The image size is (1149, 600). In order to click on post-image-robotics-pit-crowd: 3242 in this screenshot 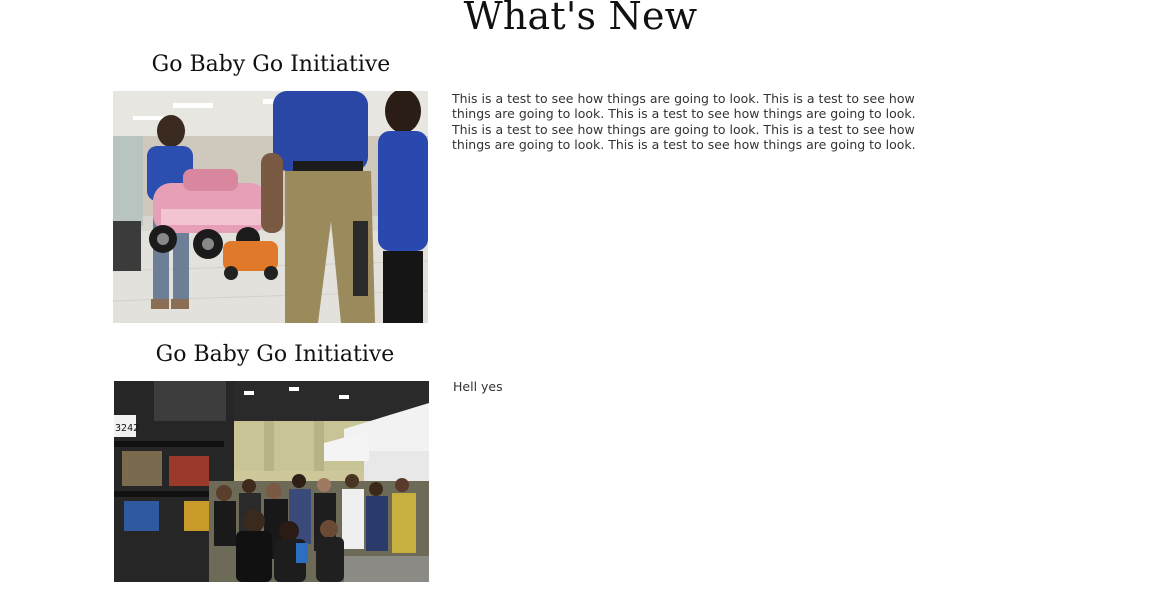, I will do `click(271, 481)`.